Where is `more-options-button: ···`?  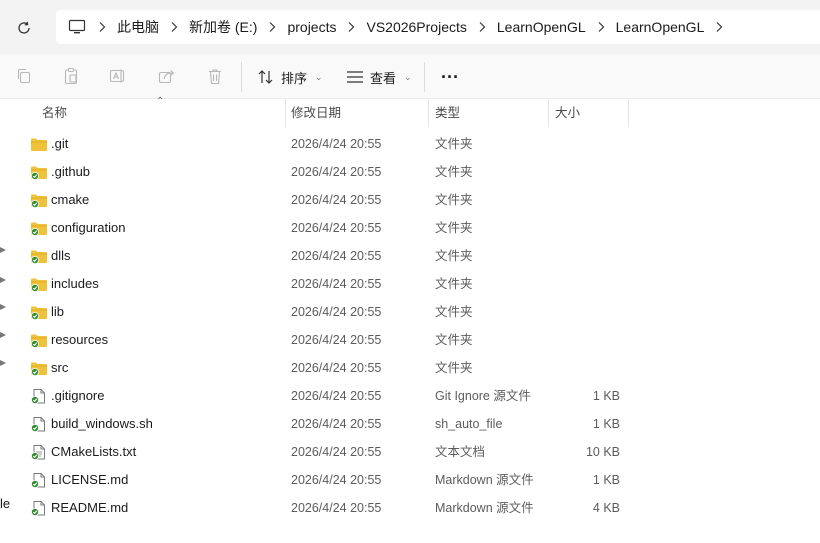 more-options-button: ··· is located at coordinates (450, 77).